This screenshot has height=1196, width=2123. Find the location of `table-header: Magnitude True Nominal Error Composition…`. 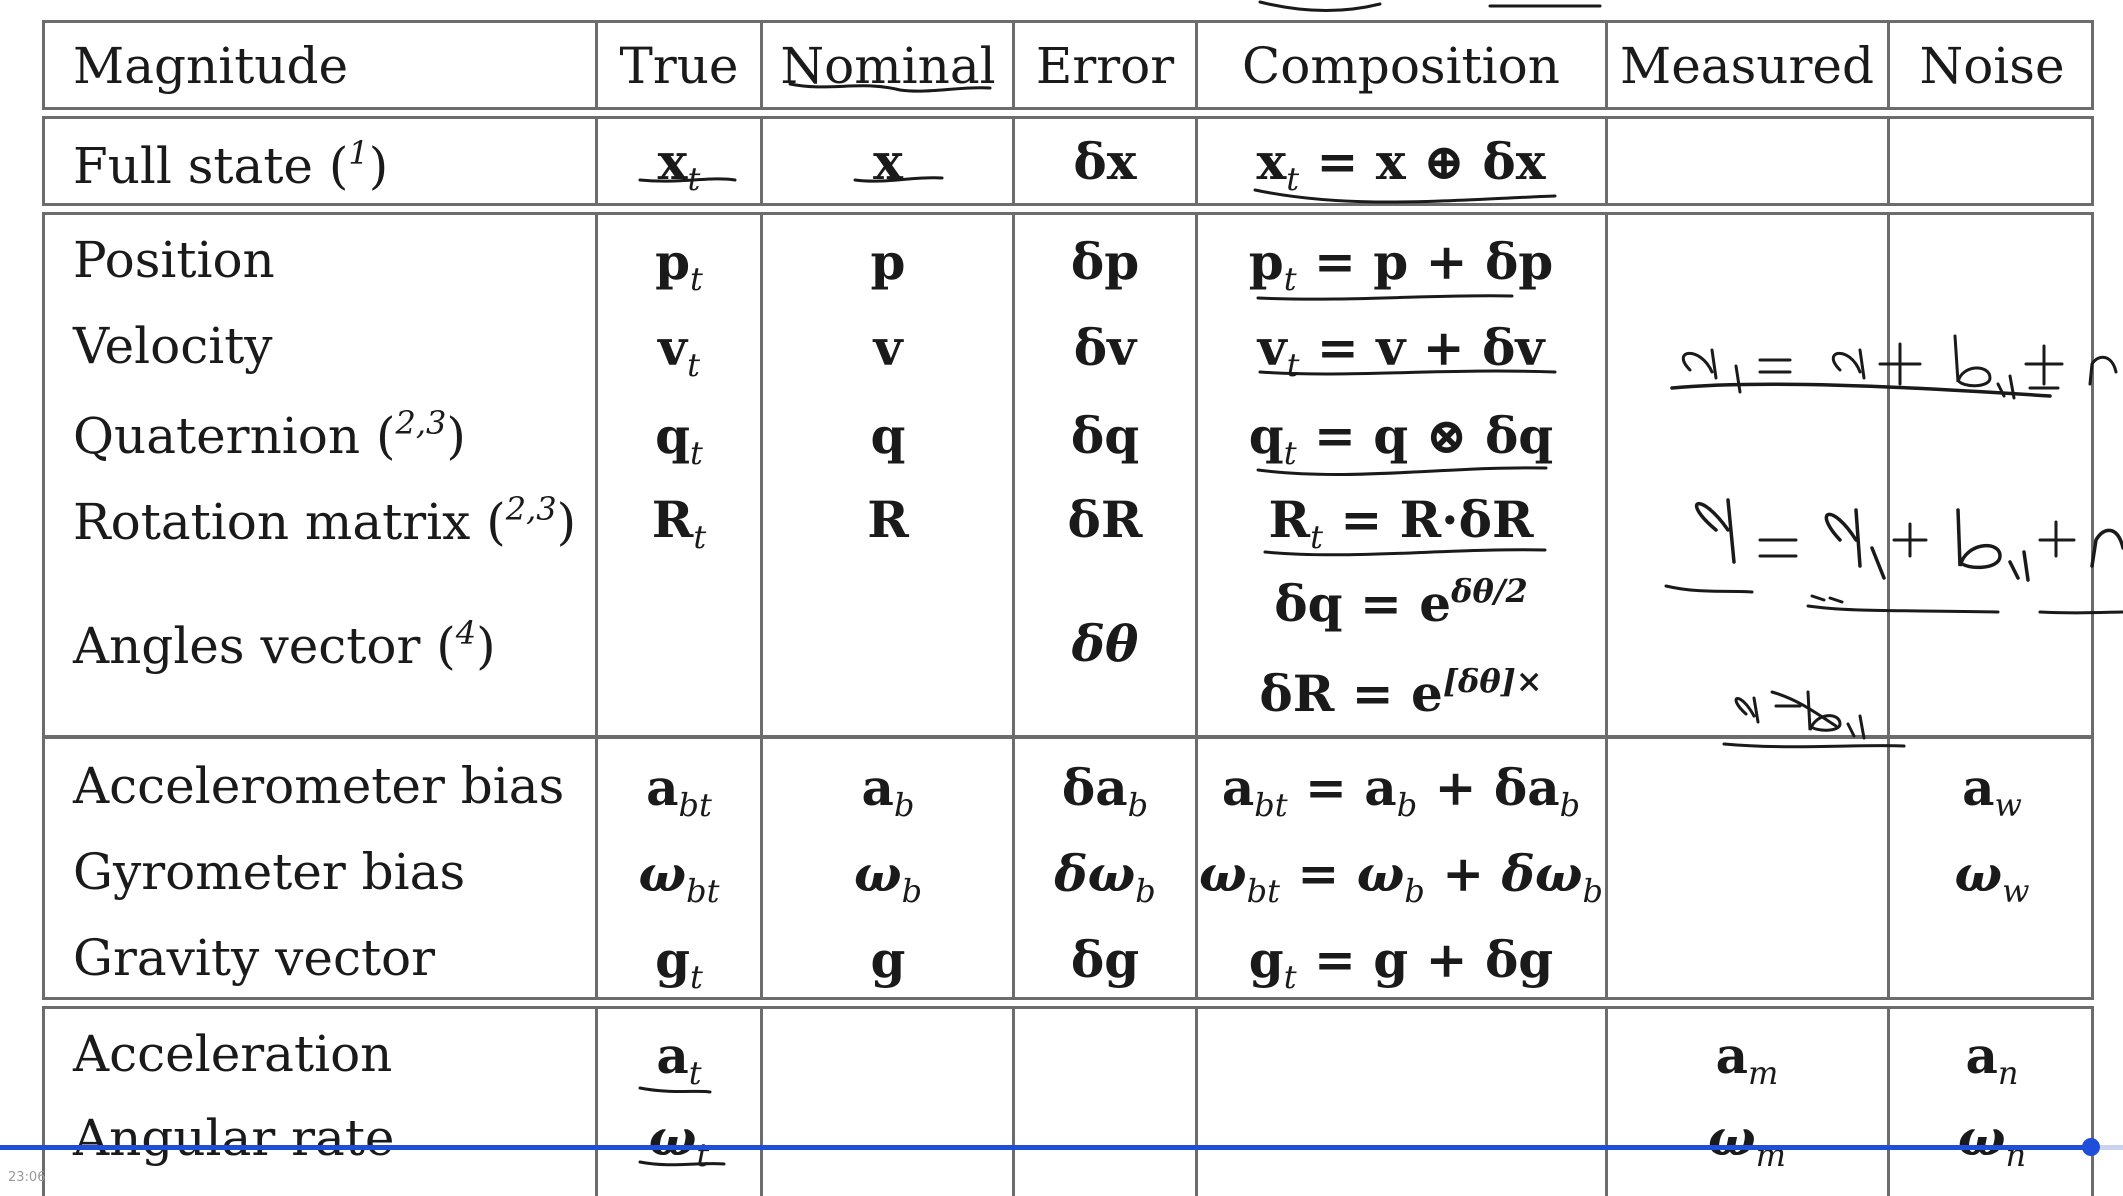

table-header: Magnitude True Nominal Error Composition… is located at coordinates (1068, 65).